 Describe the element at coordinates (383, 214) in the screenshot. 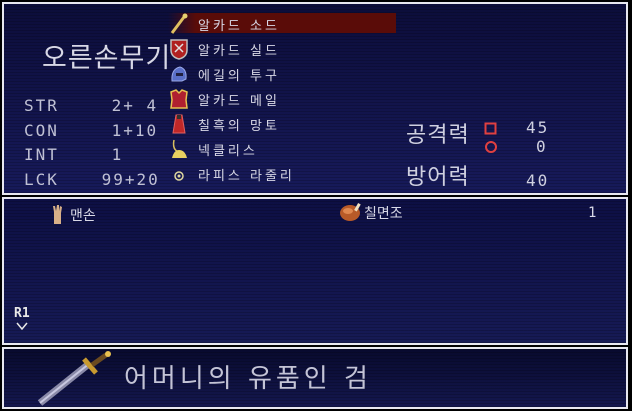

I see `inventory-item-label: 칠면조` at that location.